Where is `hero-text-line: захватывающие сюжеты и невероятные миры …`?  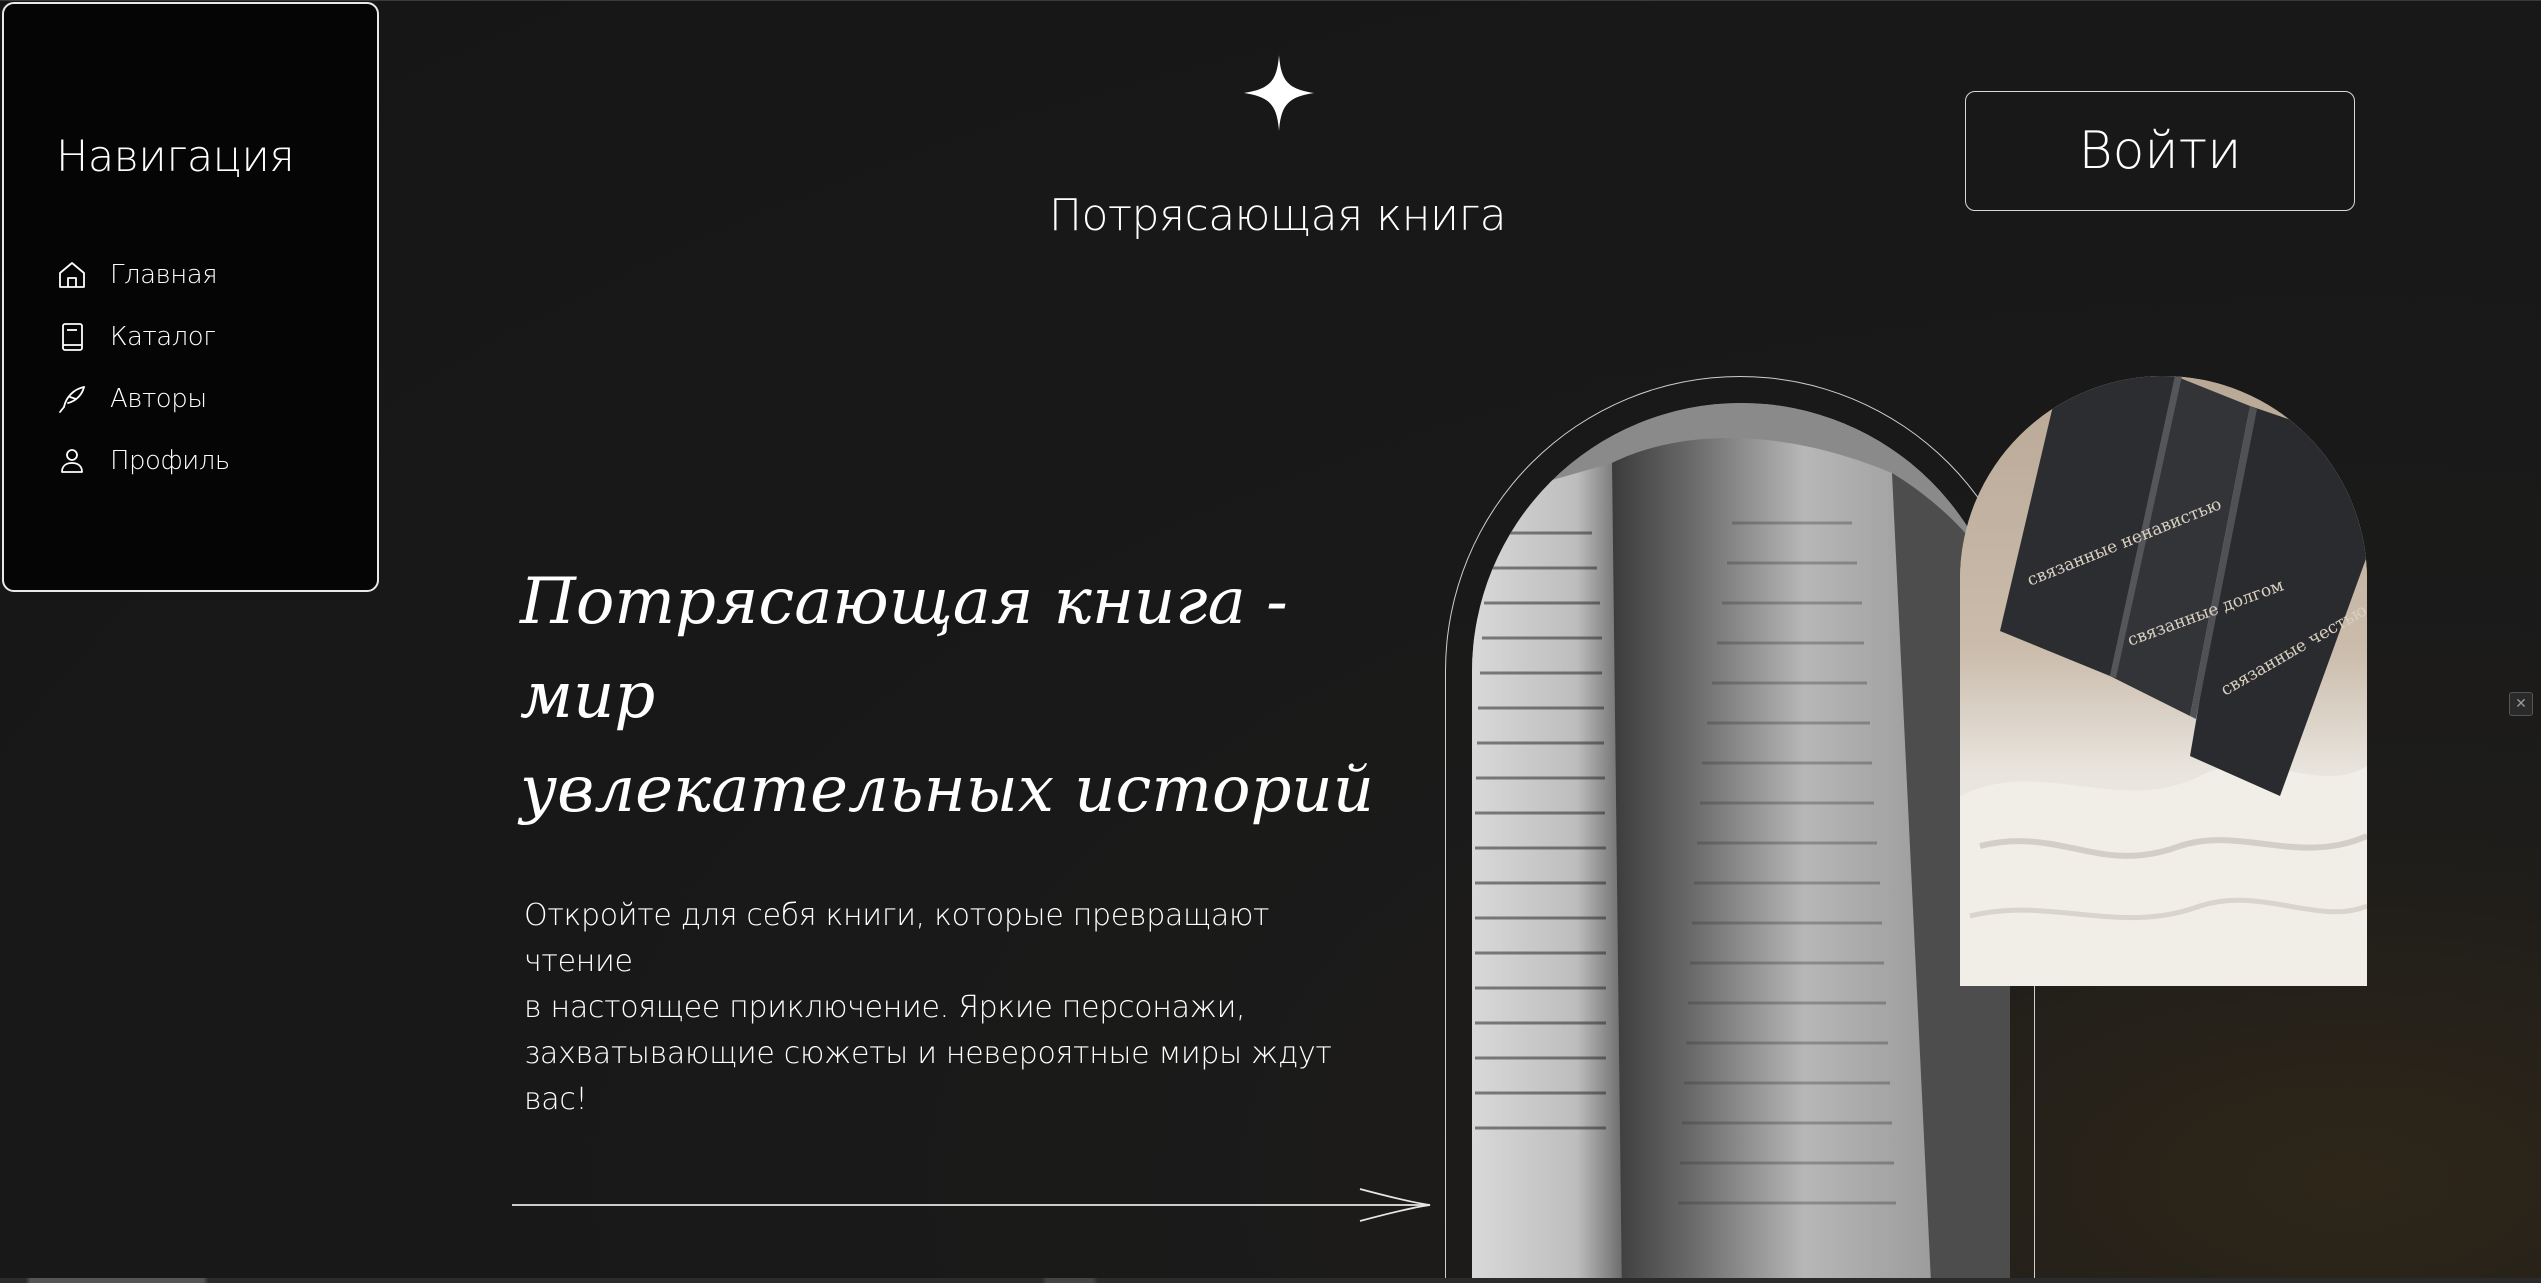 hero-text-line: захватывающие сюжеты и невероятные миры … is located at coordinates (928, 1076).